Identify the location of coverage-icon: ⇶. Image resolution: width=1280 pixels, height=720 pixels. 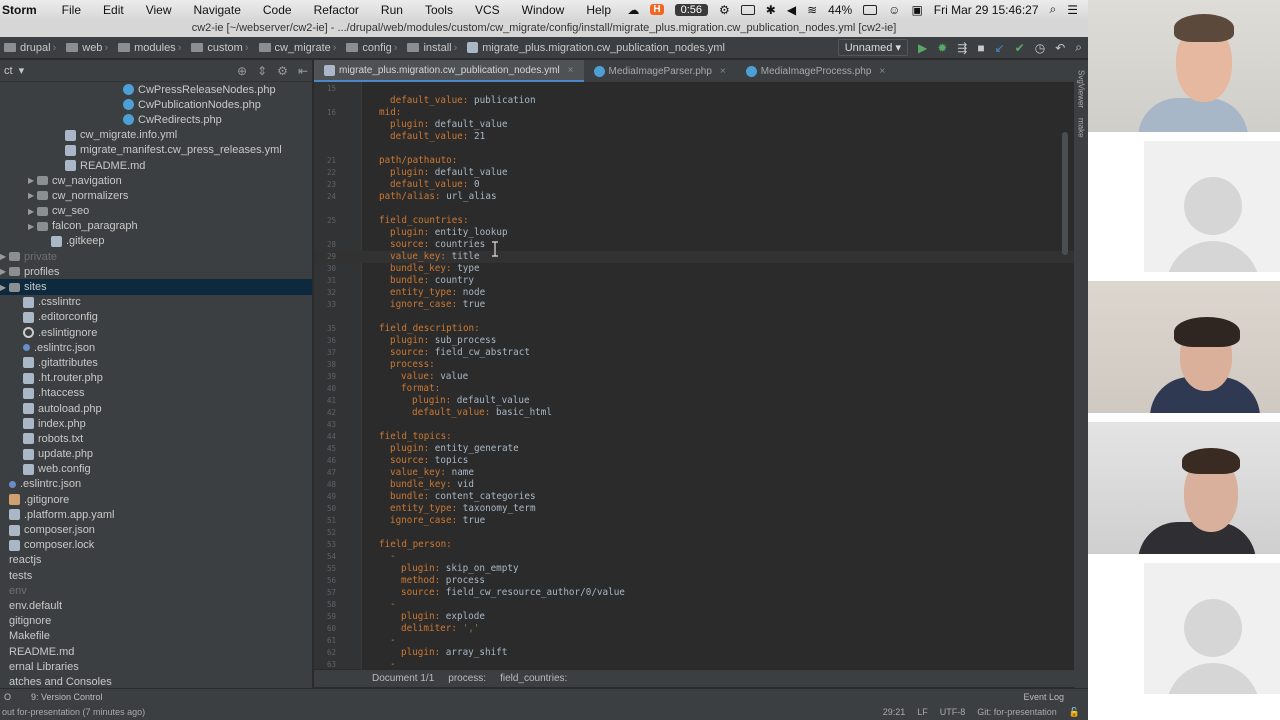
(962, 48).